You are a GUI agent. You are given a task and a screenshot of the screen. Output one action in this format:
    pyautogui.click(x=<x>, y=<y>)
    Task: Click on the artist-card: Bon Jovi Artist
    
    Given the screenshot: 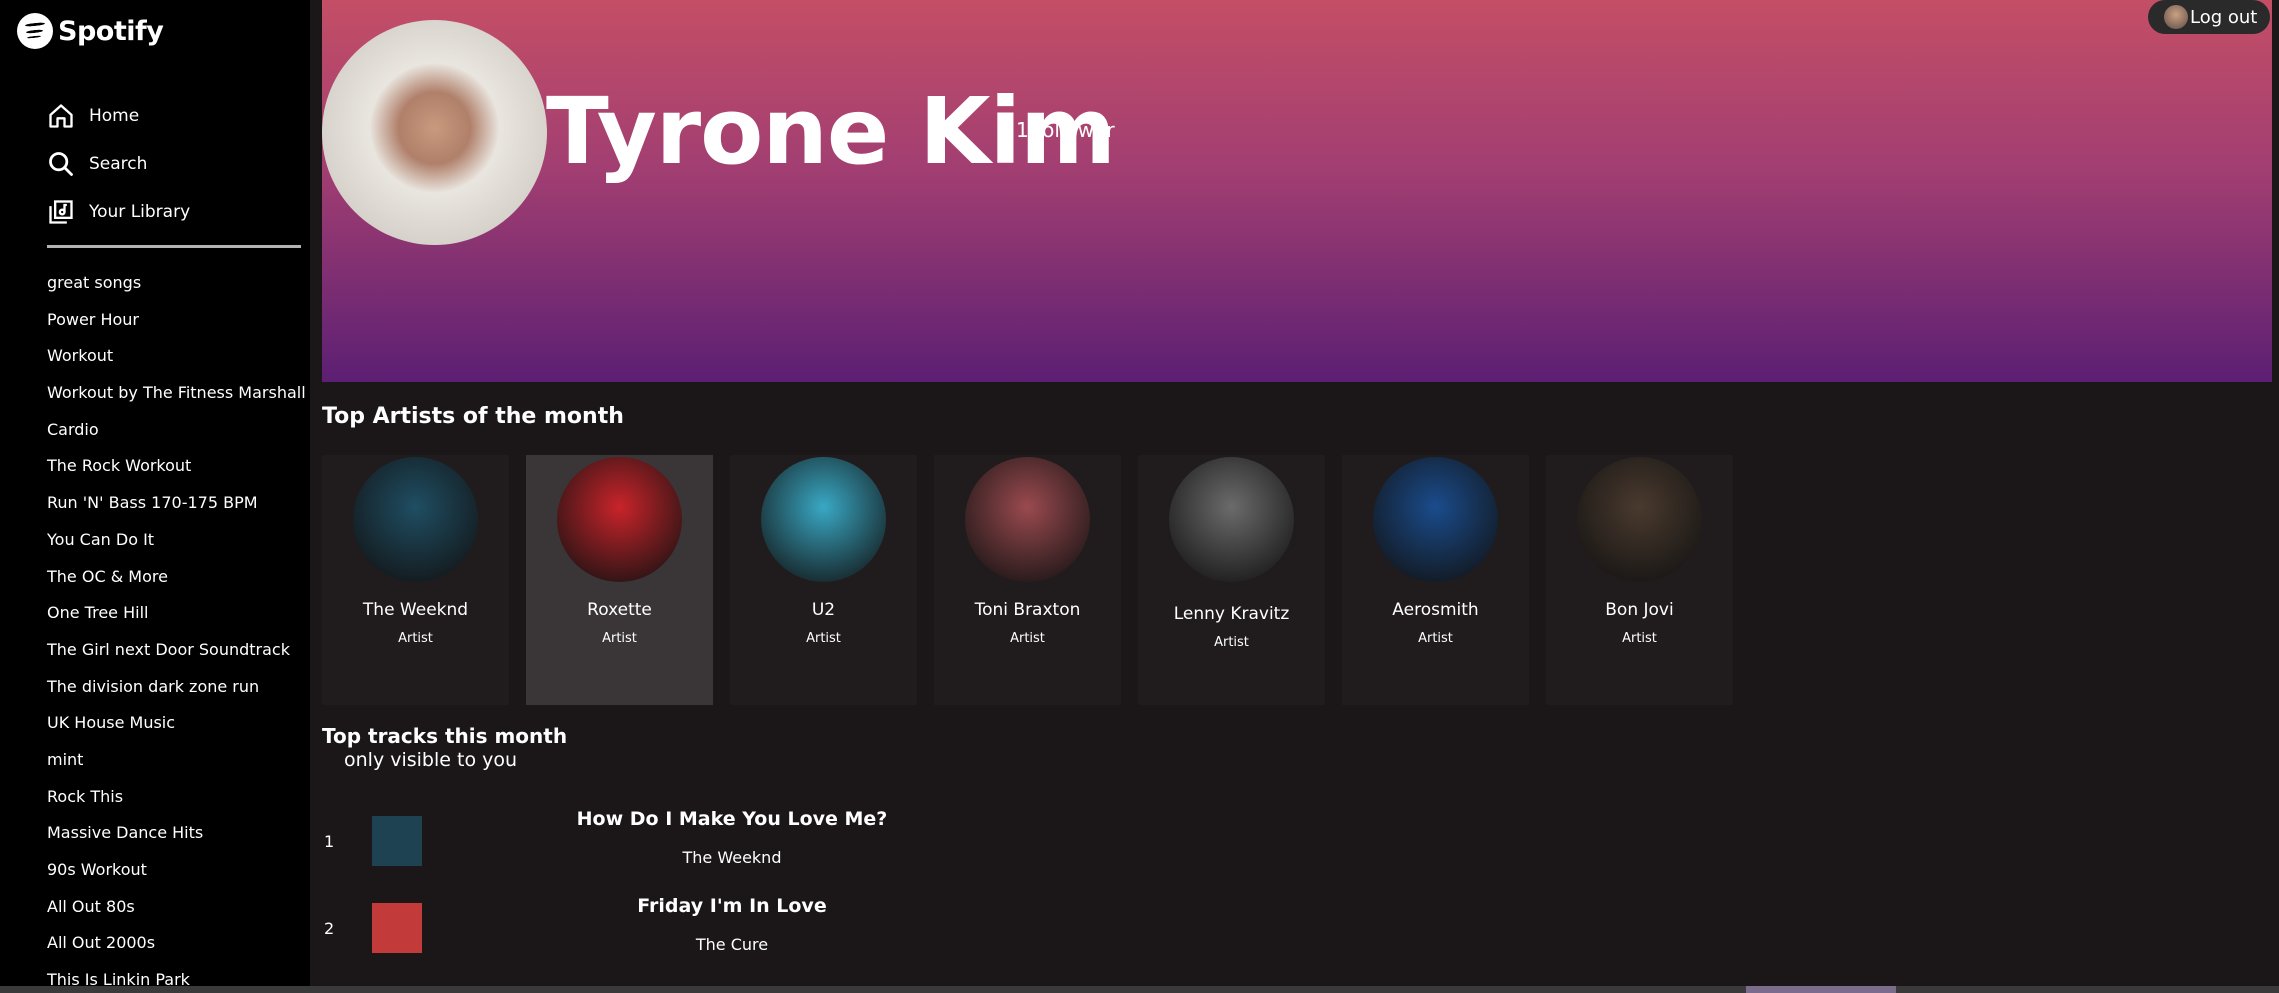 What is the action you would take?
    pyautogui.click(x=1639, y=580)
    